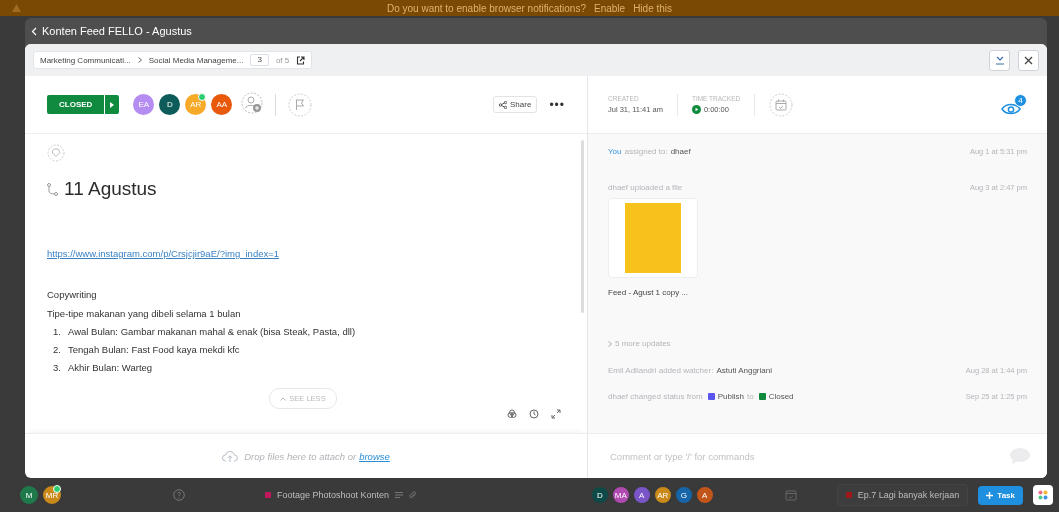 The height and width of the screenshot is (512, 1059). I want to click on task-name: Footage Photoshoot Konten, so click(333, 495).